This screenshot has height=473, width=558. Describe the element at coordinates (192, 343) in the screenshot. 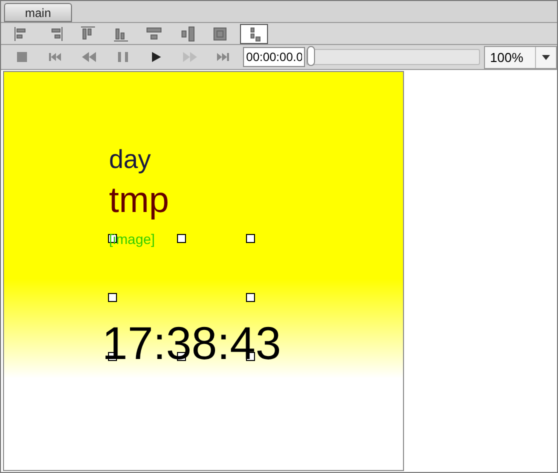

I see `canvas-text: 17:38:43` at that location.